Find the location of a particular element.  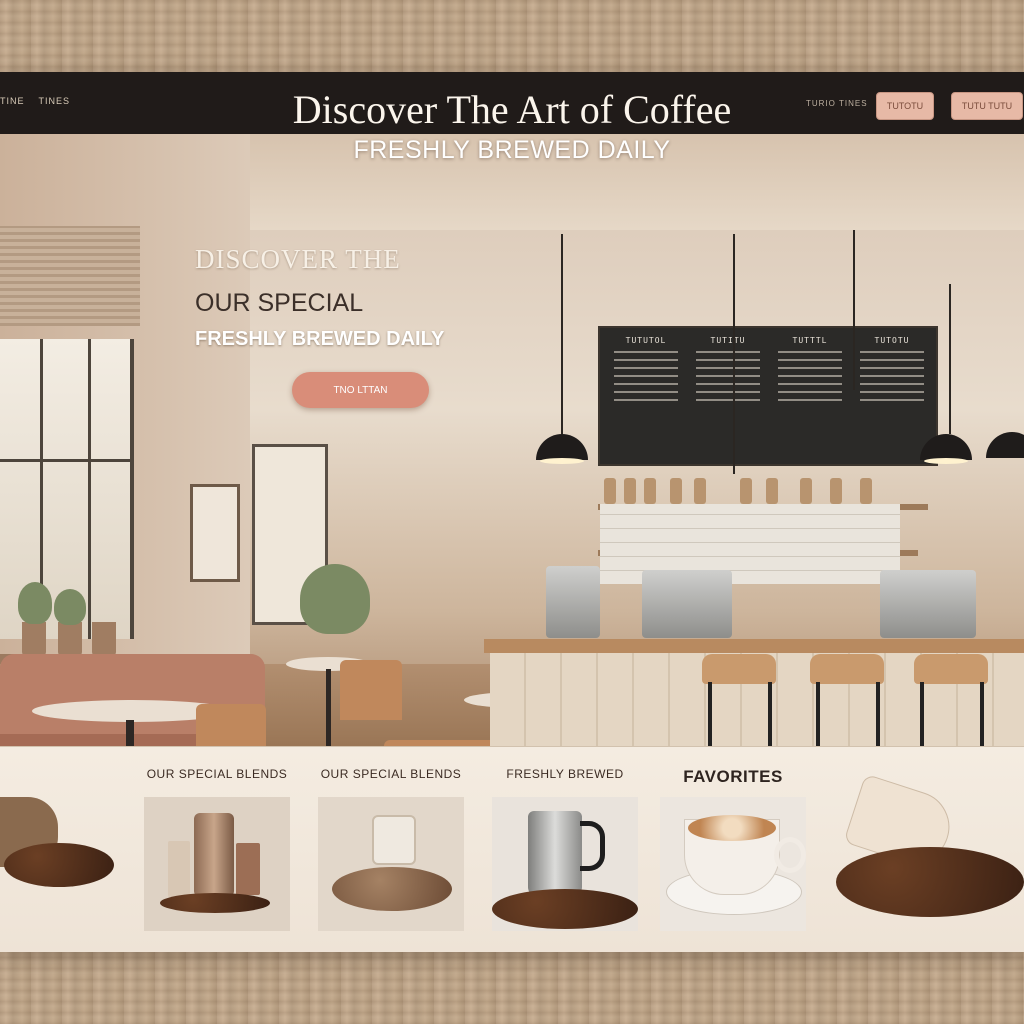

product-title: FAVORITES is located at coordinates (733, 776).